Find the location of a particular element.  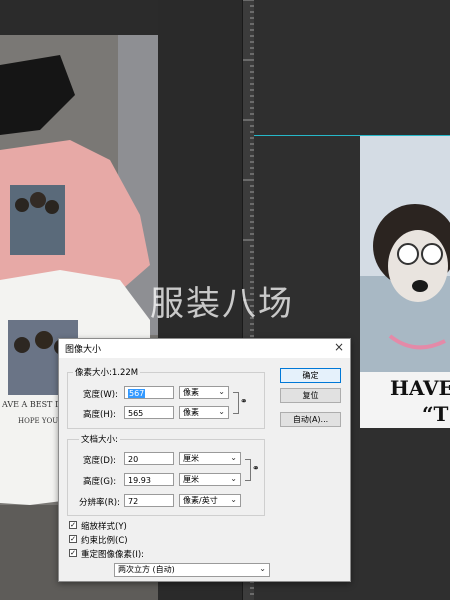

doc-height-input: 19.93 is located at coordinates (149, 479).